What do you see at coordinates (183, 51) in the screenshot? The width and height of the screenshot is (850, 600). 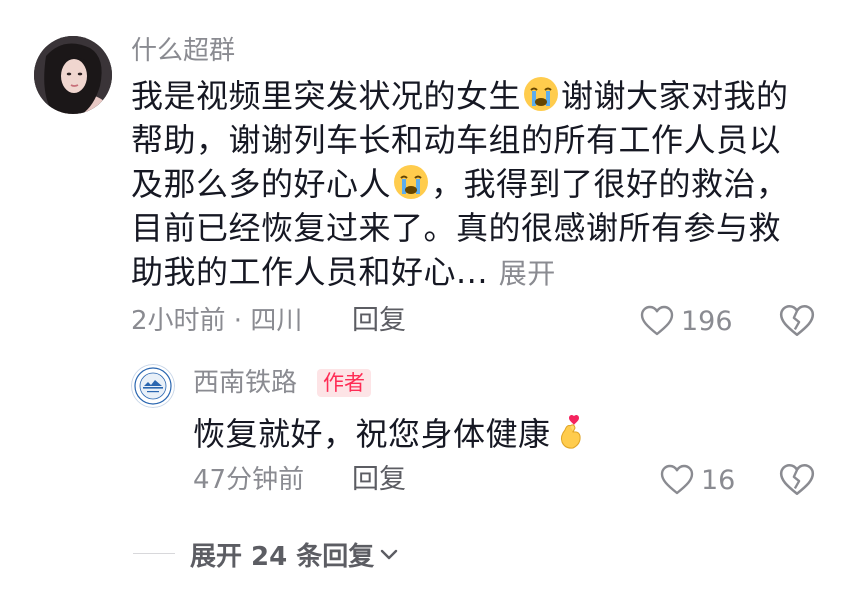 I see `comment-username: 什么超群` at bounding box center [183, 51].